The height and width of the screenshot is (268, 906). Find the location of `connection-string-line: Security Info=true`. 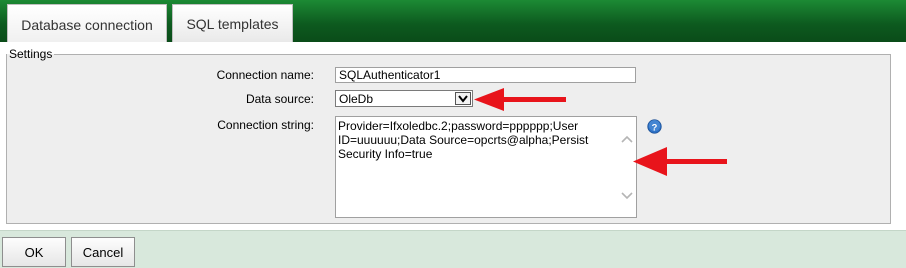

connection-string-line: Security Info=true is located at coordinates (385, 154).